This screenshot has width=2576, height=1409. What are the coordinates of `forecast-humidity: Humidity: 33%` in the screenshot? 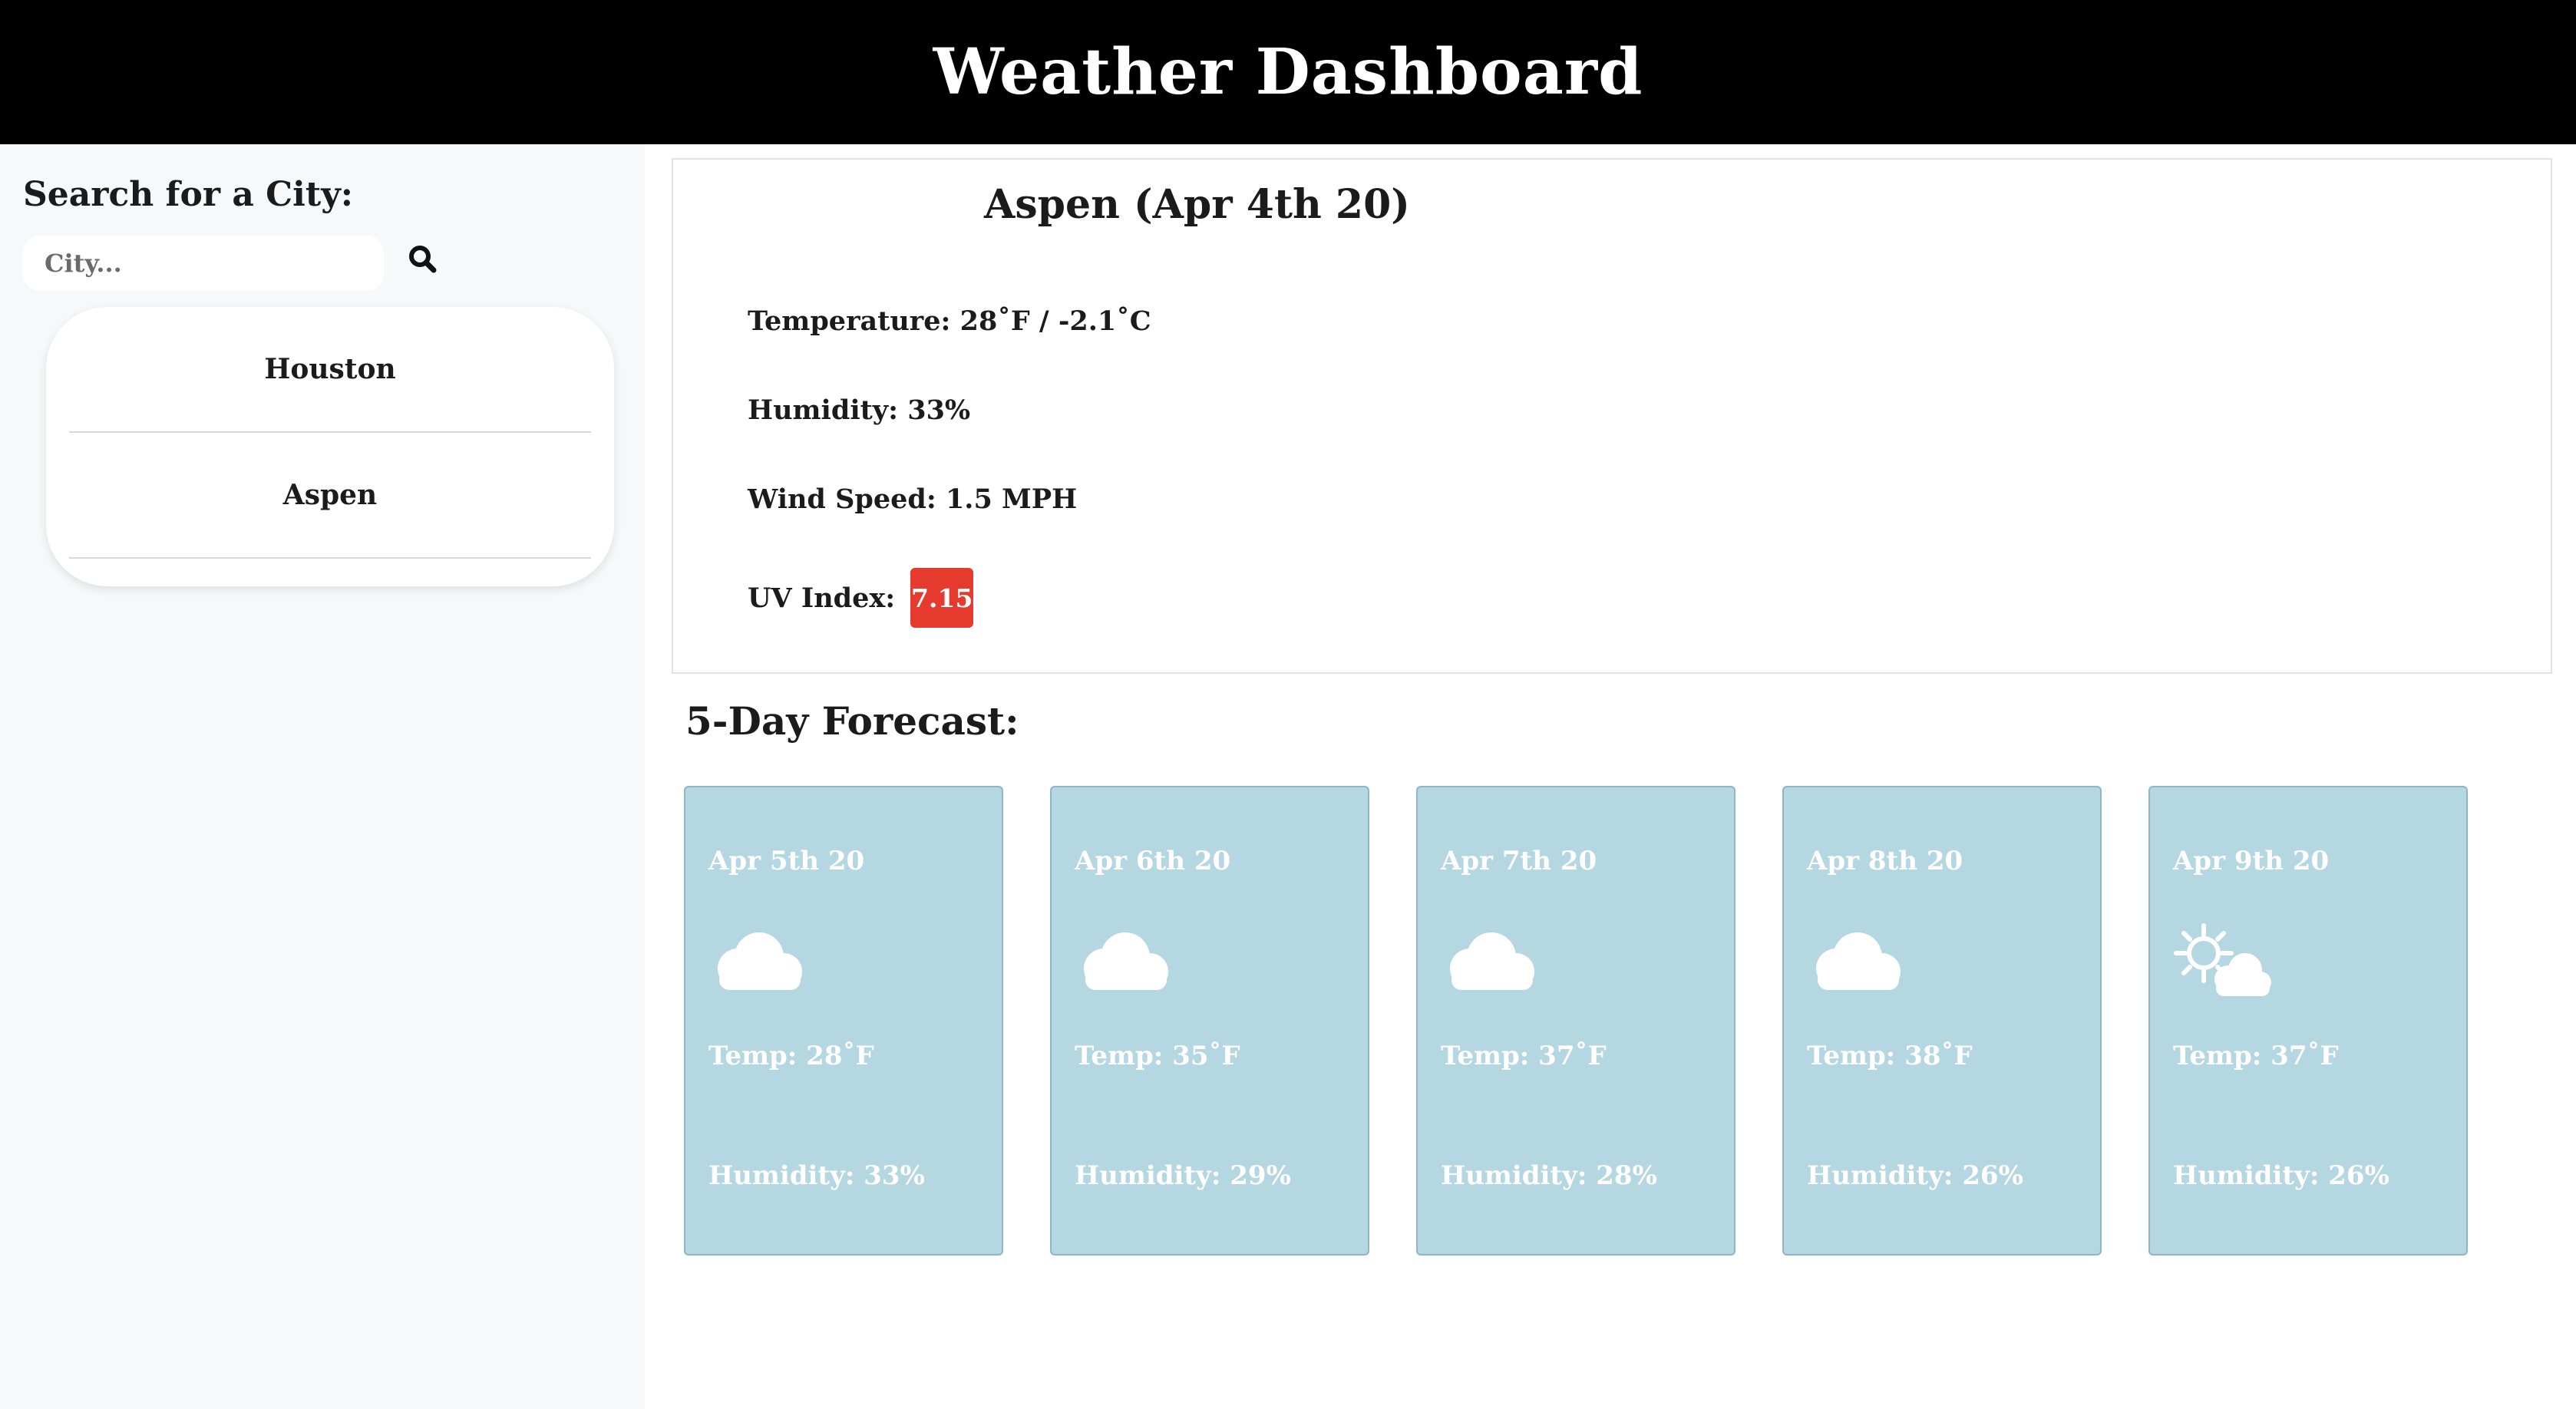 It's located at (816, 1176).